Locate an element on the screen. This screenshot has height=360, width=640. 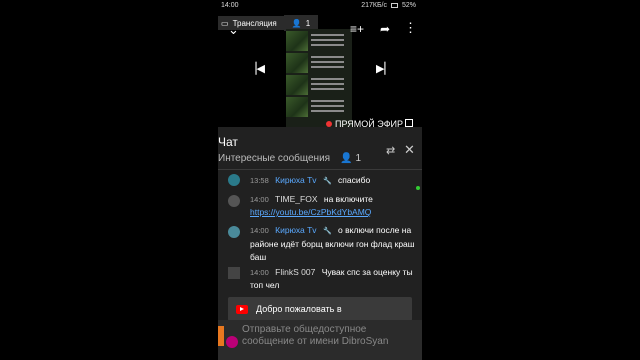
chevron-down-icon: ⌄ is located at coordinates (233, 29).